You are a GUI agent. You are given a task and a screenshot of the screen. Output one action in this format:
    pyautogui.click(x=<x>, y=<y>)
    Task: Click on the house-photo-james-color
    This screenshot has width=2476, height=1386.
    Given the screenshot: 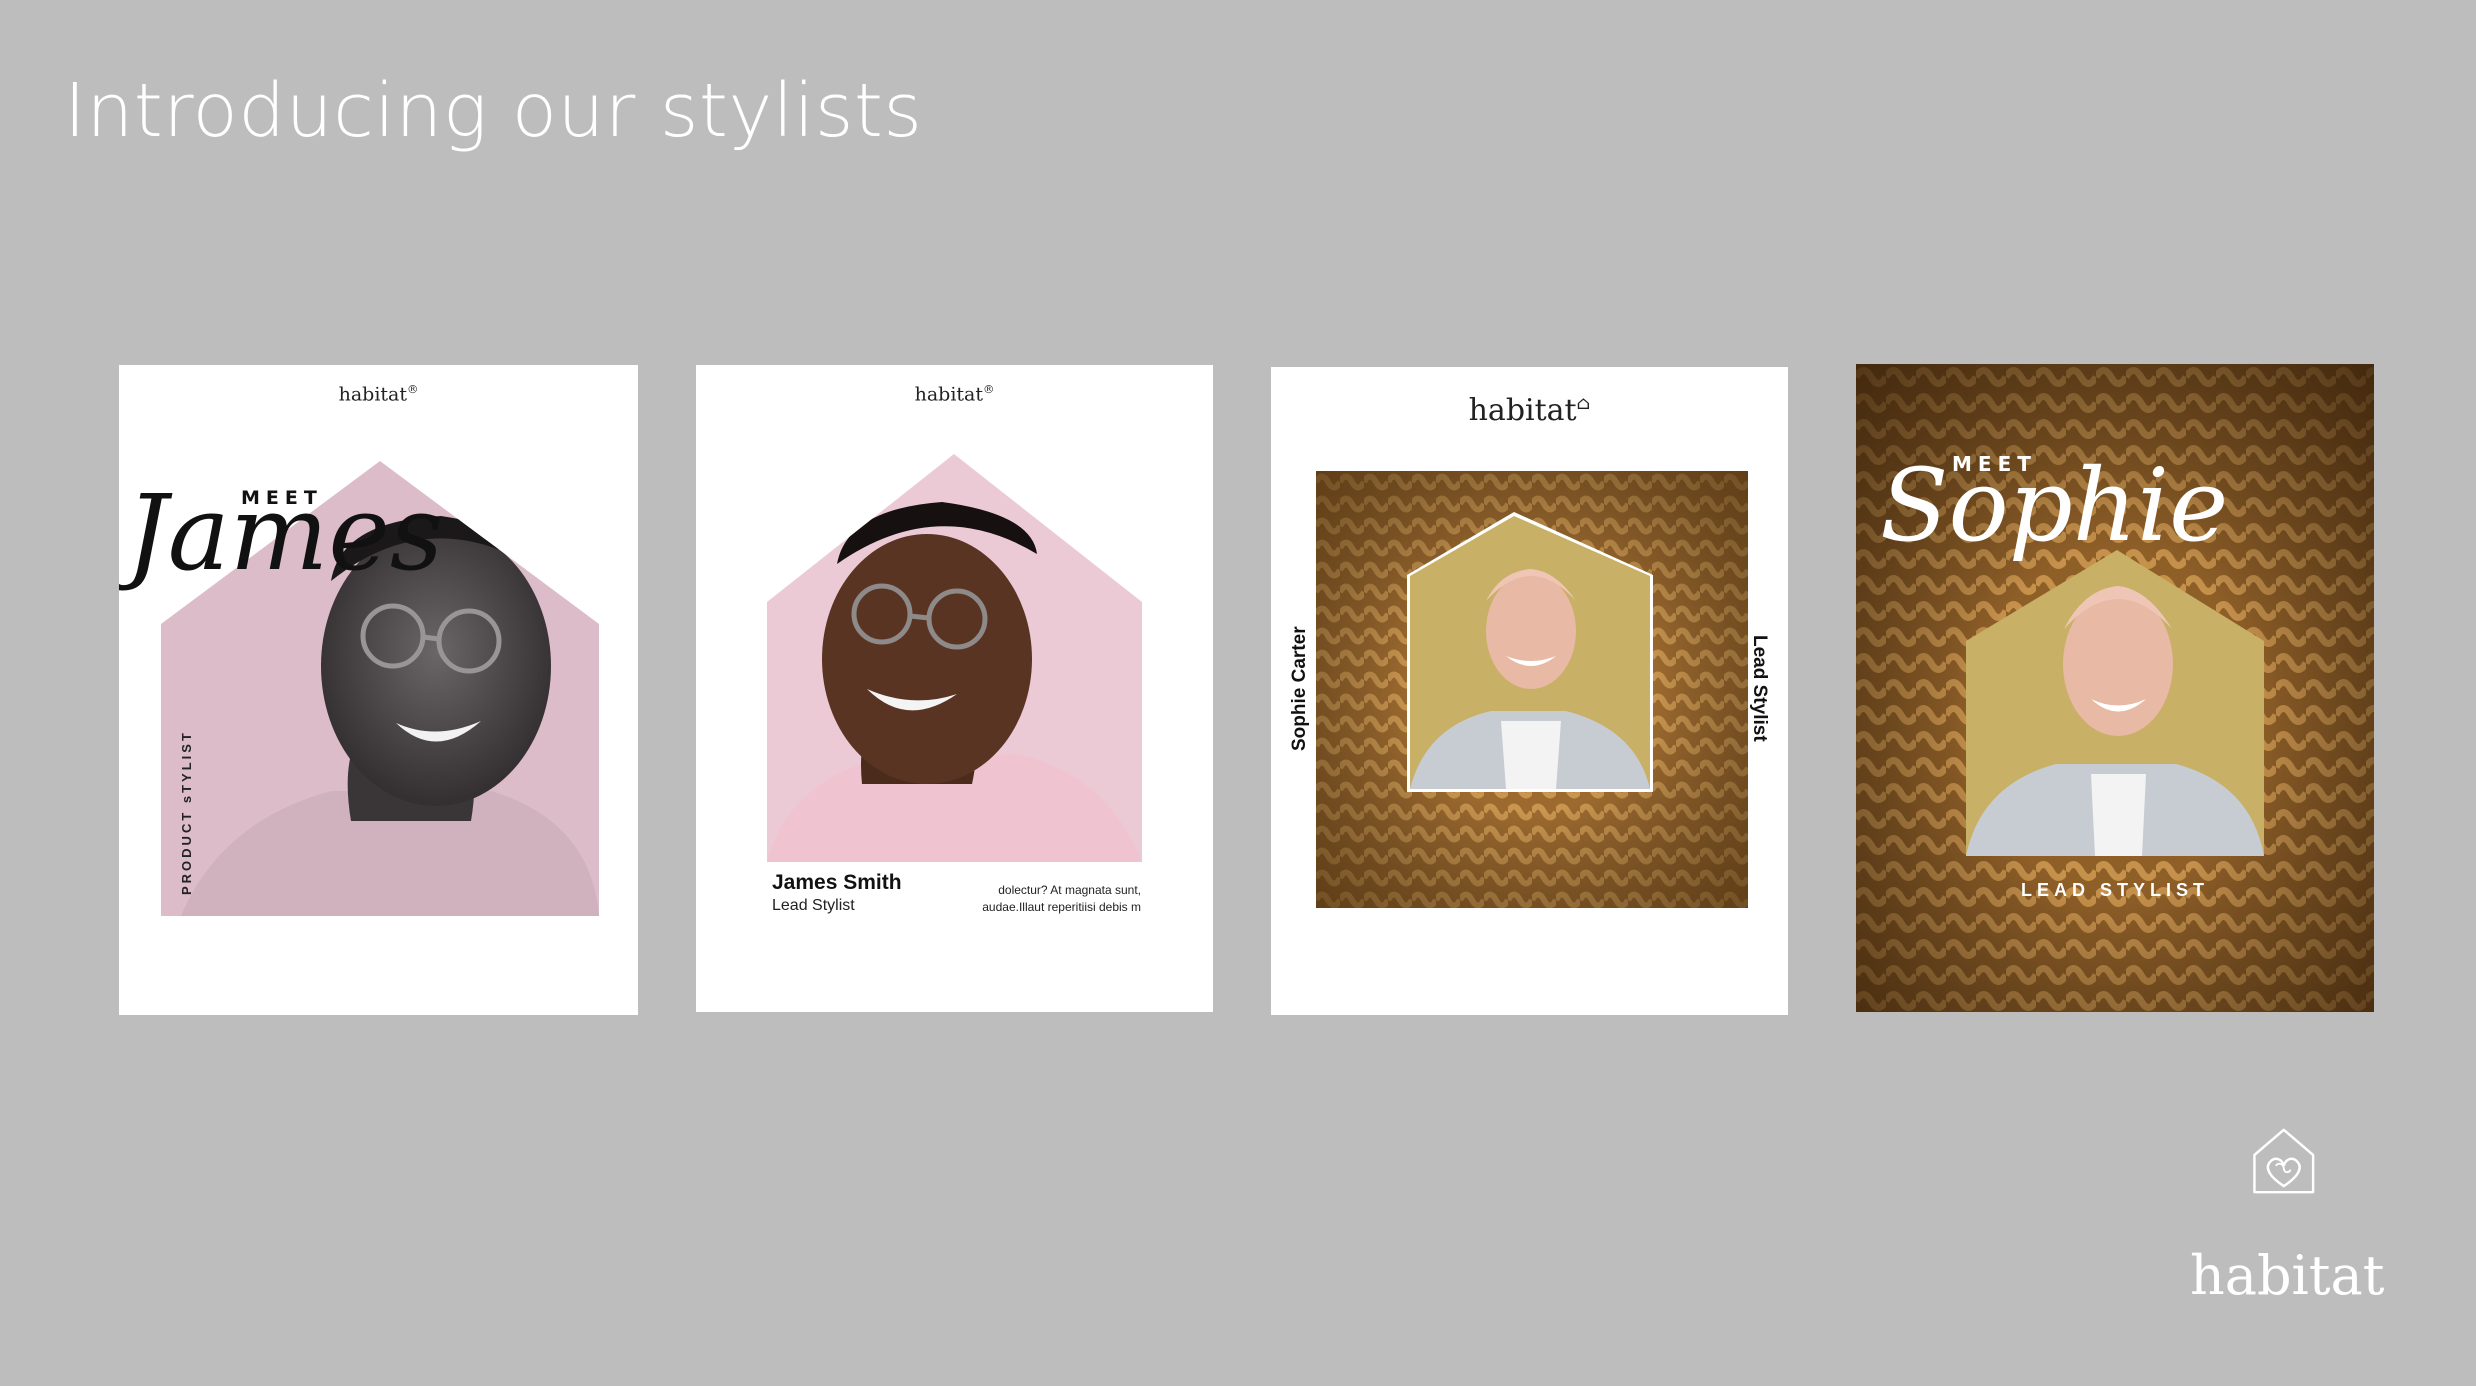 What is the action you would take?
    pyautogui.click(x=954, y=658)
    